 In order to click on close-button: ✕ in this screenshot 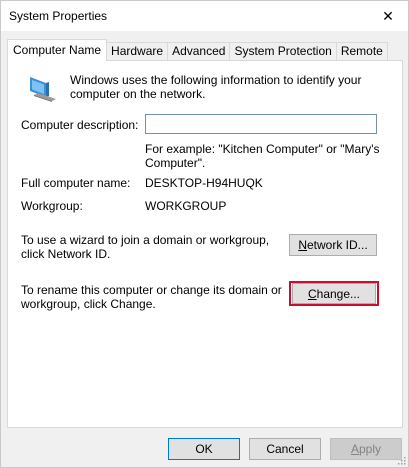, I will do `click(388, 16)`.